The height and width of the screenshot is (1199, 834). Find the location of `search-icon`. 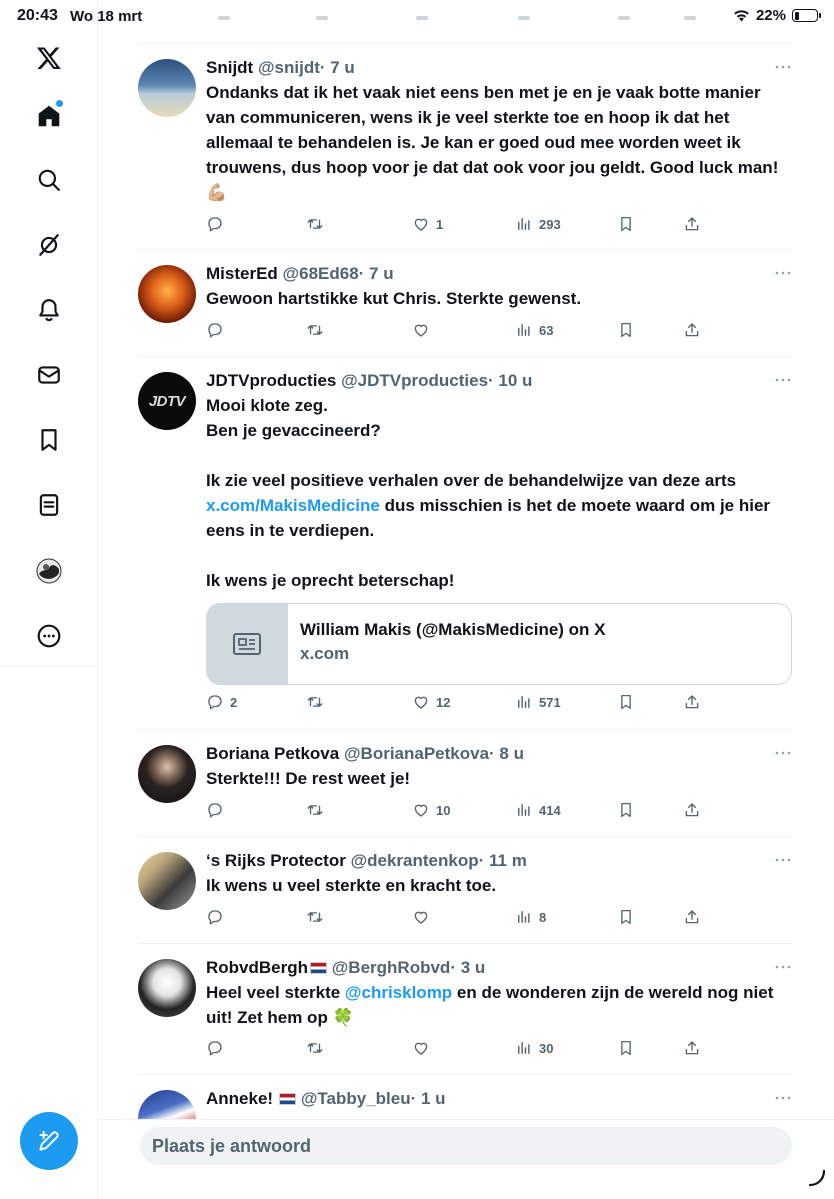

search-icon is located at coordinates (49, 180).